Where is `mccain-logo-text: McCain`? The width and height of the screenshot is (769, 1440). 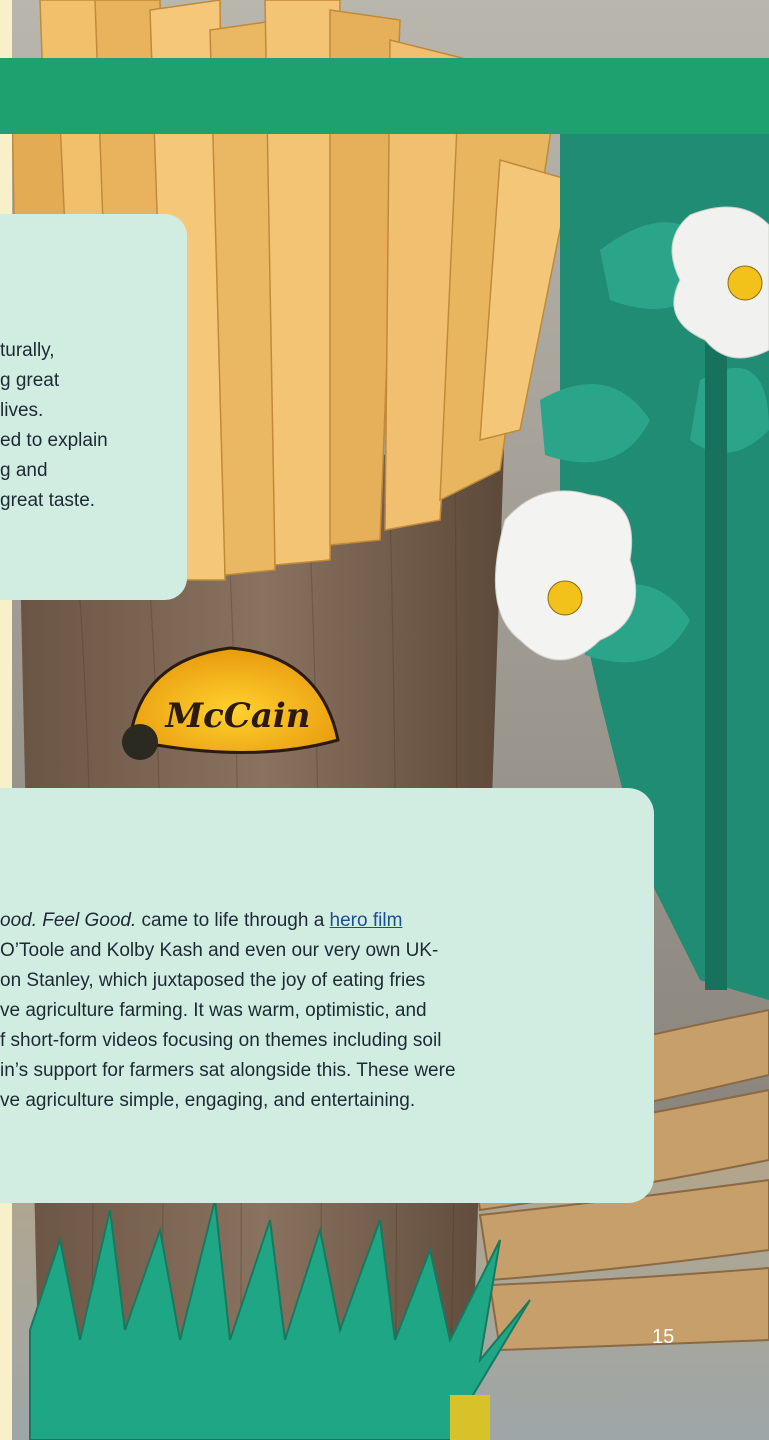 mccain-logo-text: McCain is located at coordinates (238, 716).